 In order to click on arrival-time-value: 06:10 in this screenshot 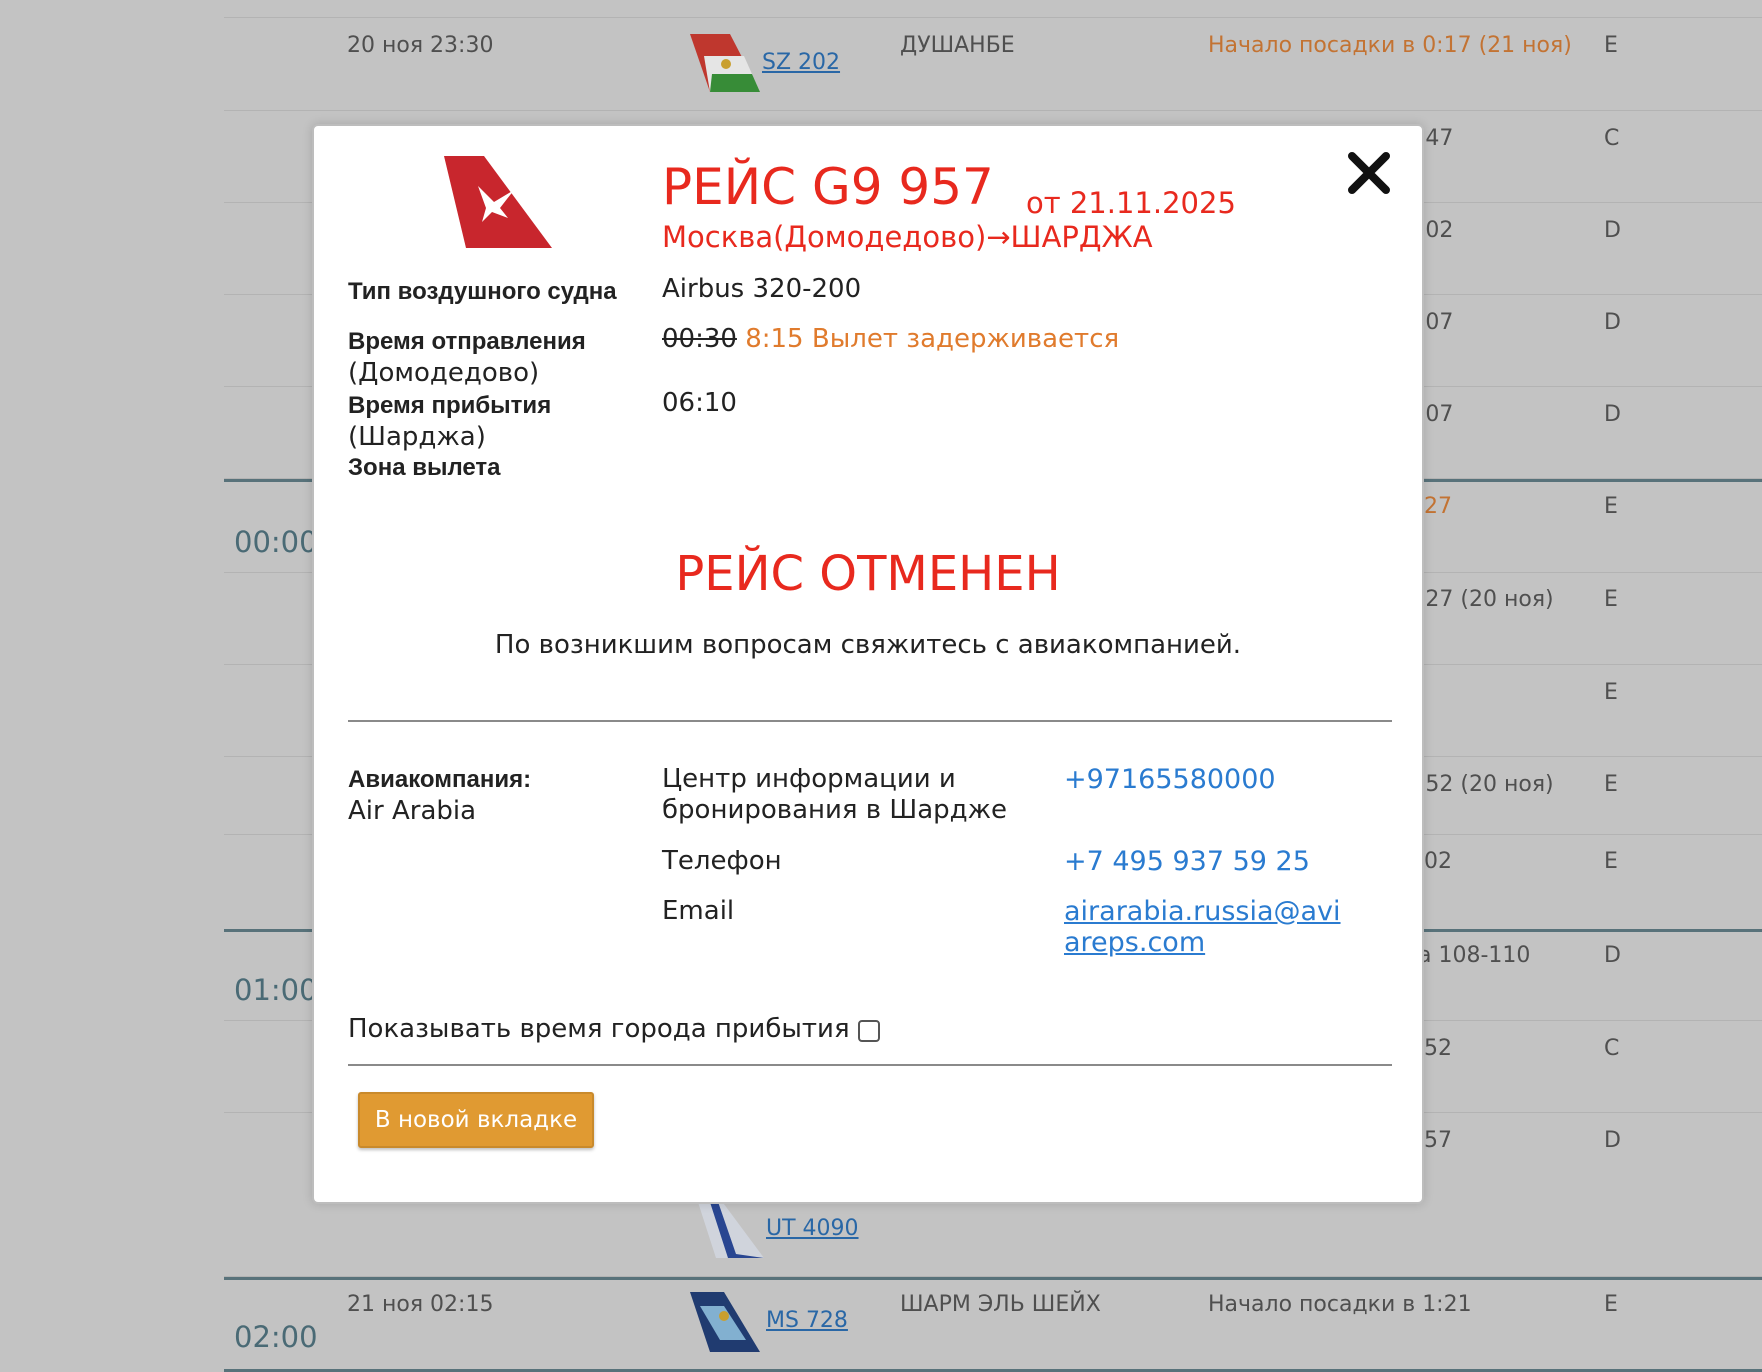, I will do `click(699, 403)`.